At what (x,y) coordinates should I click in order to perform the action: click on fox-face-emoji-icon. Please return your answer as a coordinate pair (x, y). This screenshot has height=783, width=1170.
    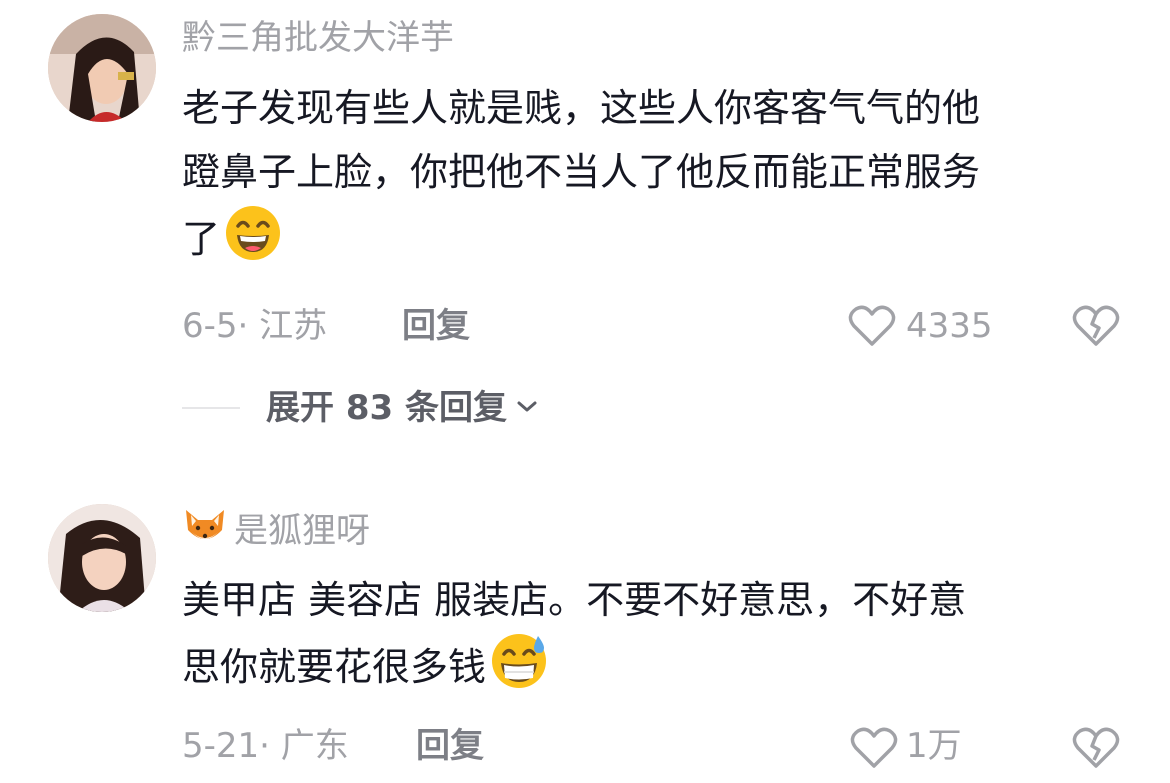
    Looking at the image, I should click on (205, 532).